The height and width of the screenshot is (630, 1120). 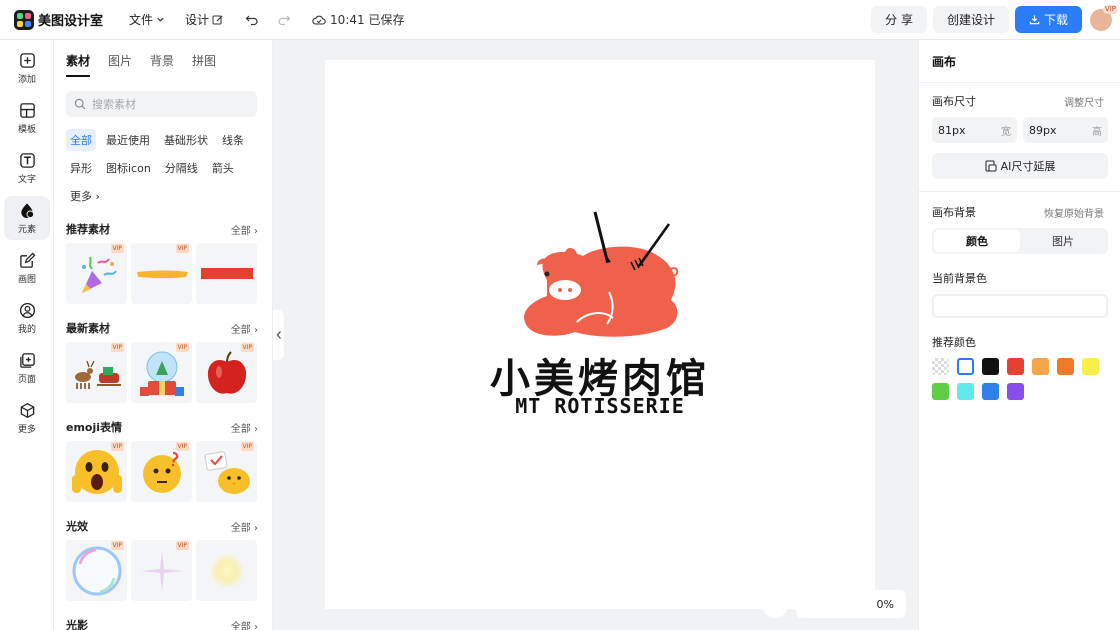 I want to click on avatar: VIP, so click(x=1104, y=17).